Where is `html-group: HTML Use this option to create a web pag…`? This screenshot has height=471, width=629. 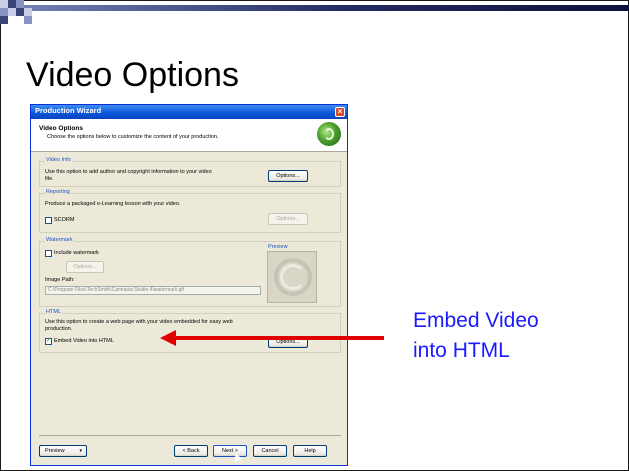
html-group: HTML Use this option to create a web pag… is located at coordinates (190, 331).